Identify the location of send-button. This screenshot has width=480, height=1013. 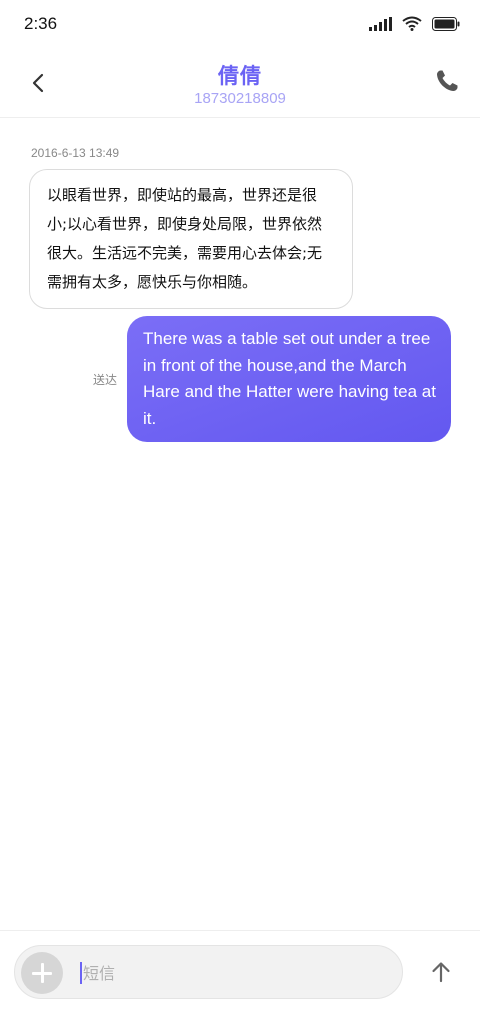
(441, 972).